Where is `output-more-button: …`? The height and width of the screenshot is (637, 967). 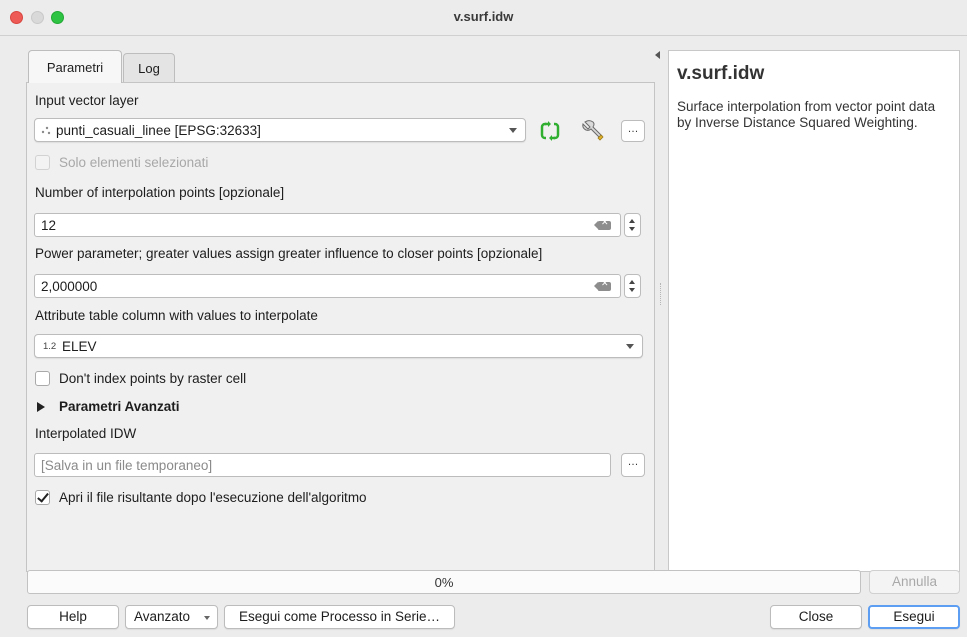
output-more-button: … is located at coordinates (633, 465).